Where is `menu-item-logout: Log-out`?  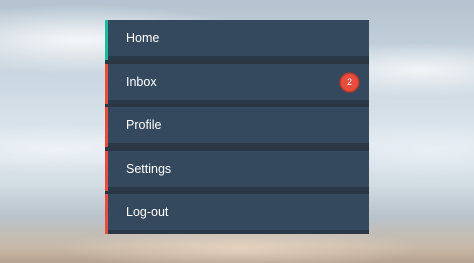 menu-item-logout: Log-out is located at coordinates (237, 214).